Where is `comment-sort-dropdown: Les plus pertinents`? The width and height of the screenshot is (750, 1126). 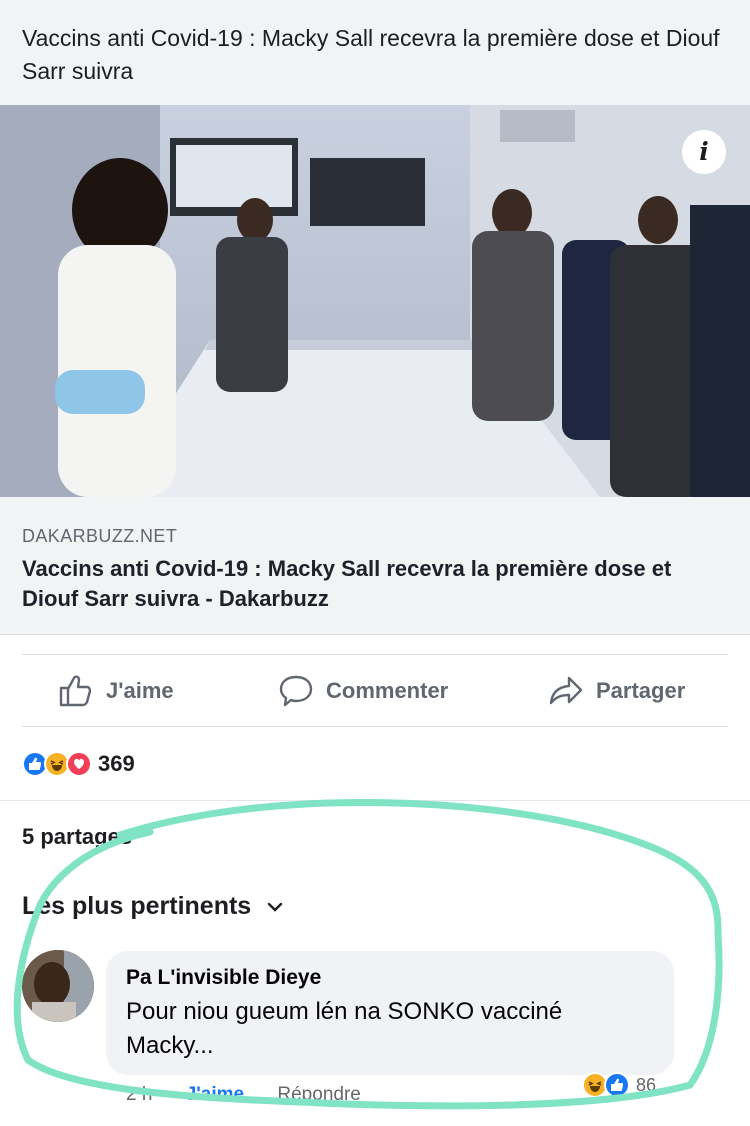 comment-sort-dropdown: Les plus pertinents is located at coordinates (152, 906).